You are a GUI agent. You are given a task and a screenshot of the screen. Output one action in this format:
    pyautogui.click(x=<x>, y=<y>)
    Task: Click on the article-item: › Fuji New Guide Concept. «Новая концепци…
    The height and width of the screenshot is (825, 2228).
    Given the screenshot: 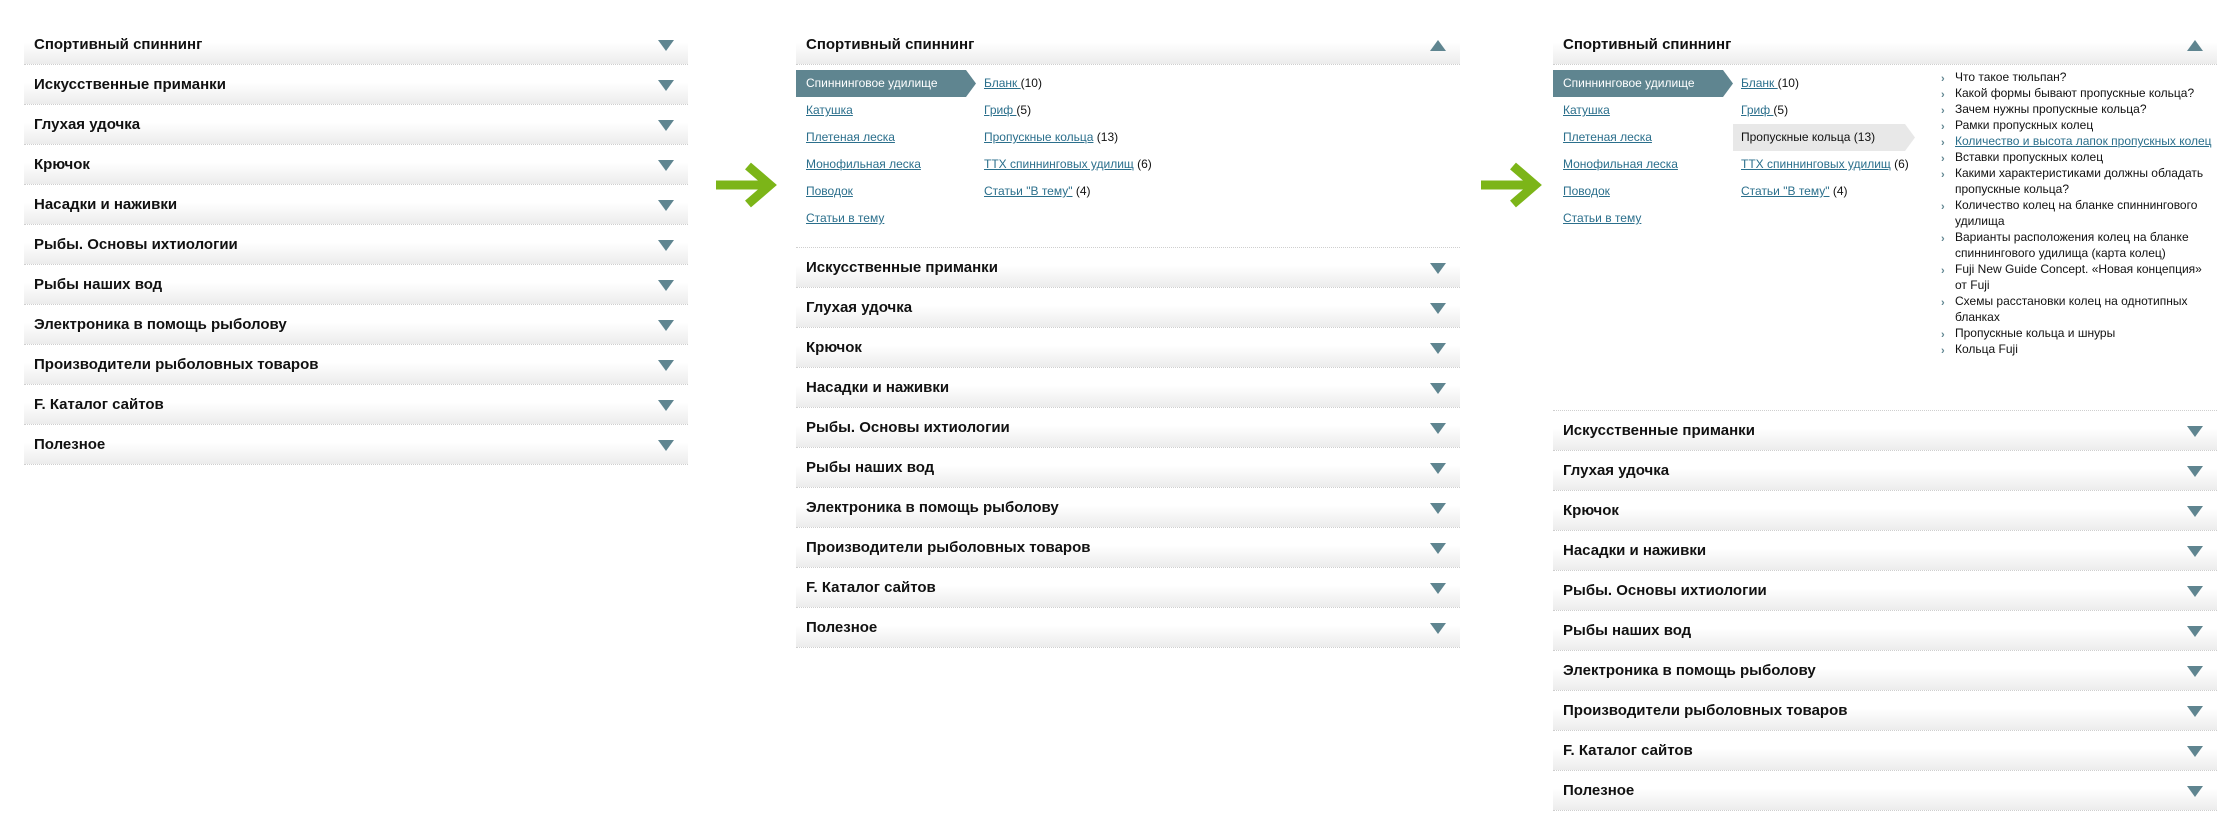 What is the action you would take?
    pyautogui.click(x=2079, y=277)
    